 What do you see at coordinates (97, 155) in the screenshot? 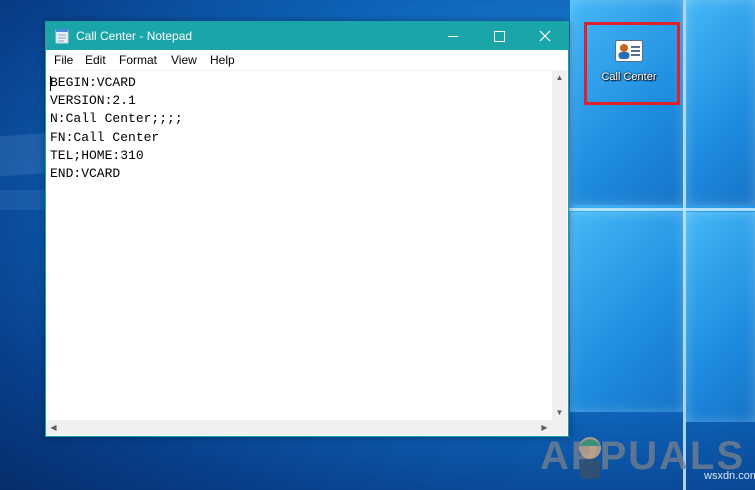
I see `content-line: TEL;HOME:310` at bounding box center [97, 155].